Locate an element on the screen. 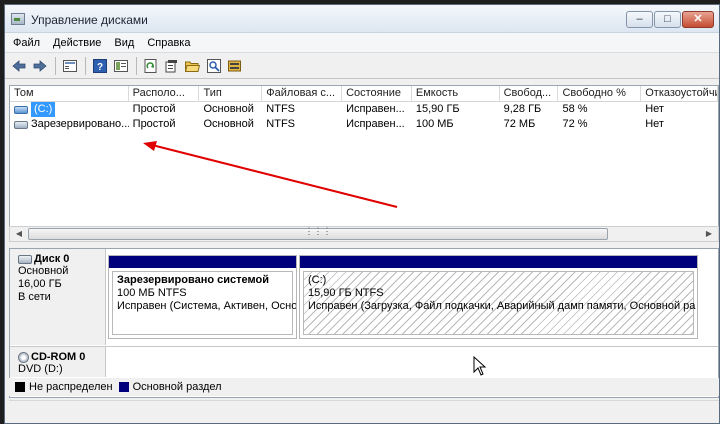 Image resolution: width=720 pixels, height=424 pixels. column-header-free-percent: Свободно % is located at coordinates (600, 94).